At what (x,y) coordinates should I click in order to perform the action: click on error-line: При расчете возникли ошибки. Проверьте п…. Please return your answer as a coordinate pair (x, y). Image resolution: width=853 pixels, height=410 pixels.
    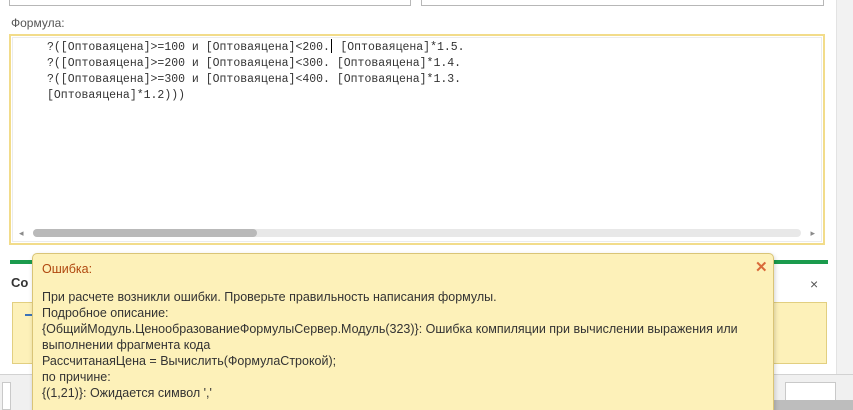
    Looking at the image, I should click on (269, 297).